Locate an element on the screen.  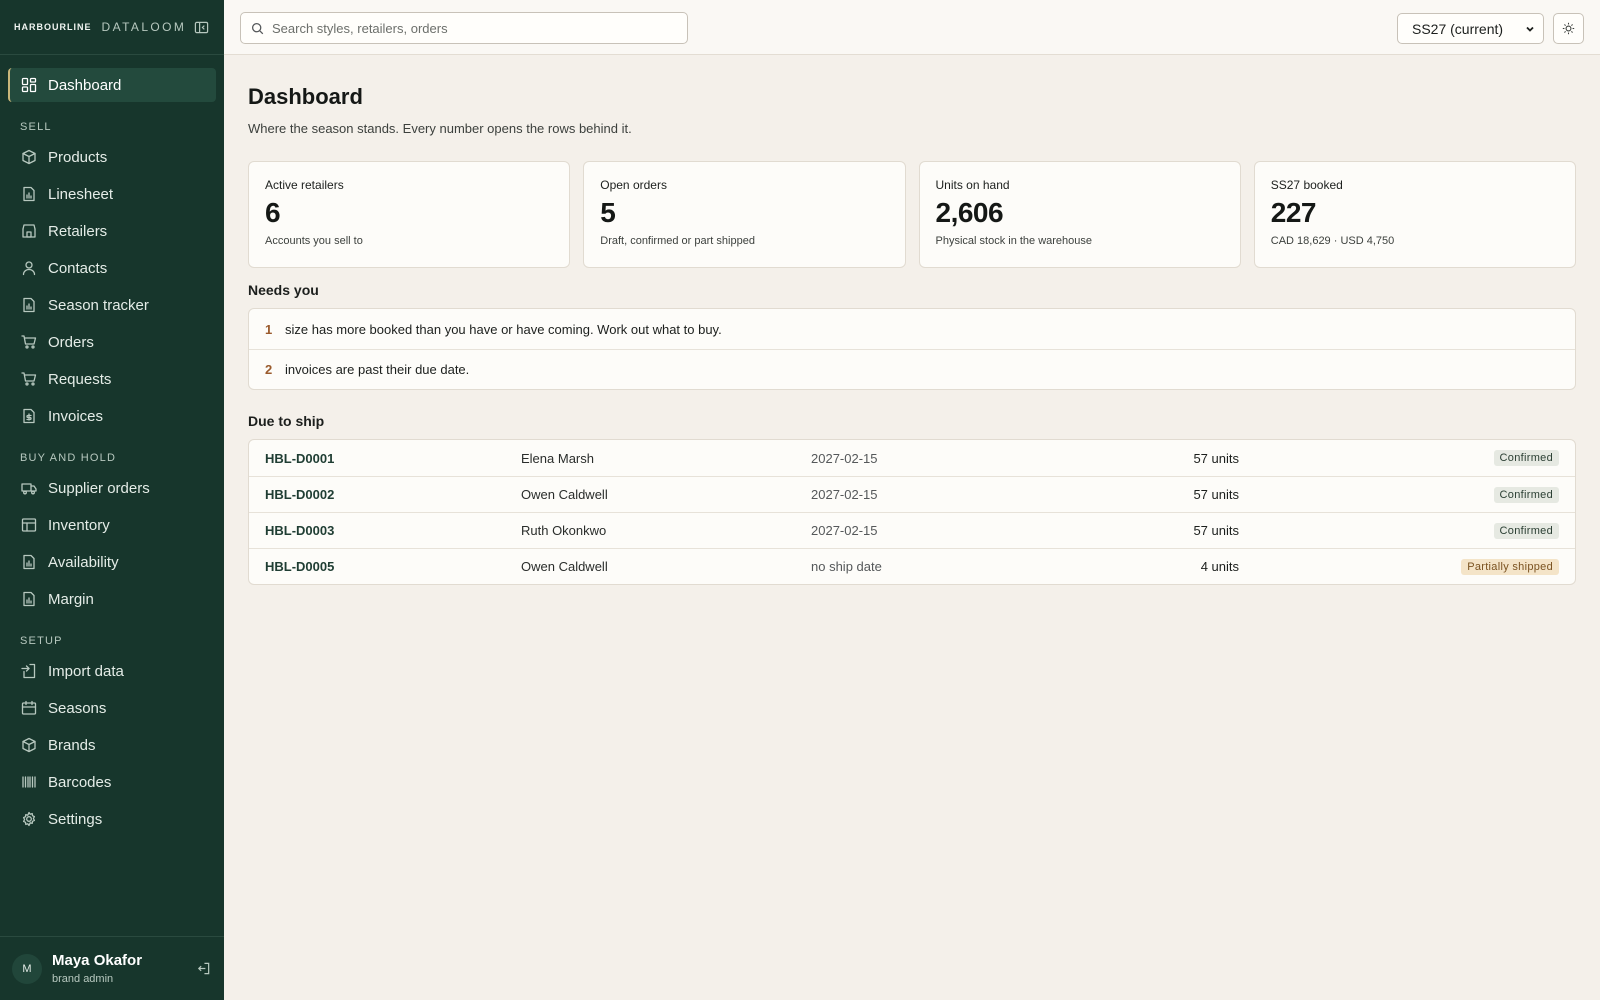
sidebar-item-season-tracker: Season tracker is located at coordinates (112, 305).